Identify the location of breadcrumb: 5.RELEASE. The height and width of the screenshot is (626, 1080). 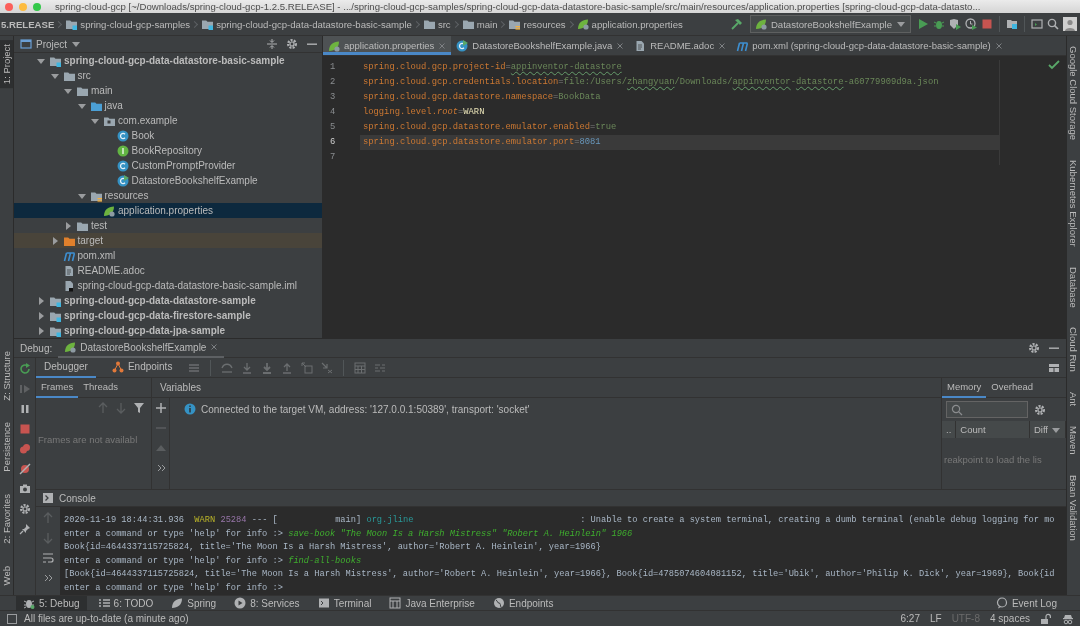
(28, 24).